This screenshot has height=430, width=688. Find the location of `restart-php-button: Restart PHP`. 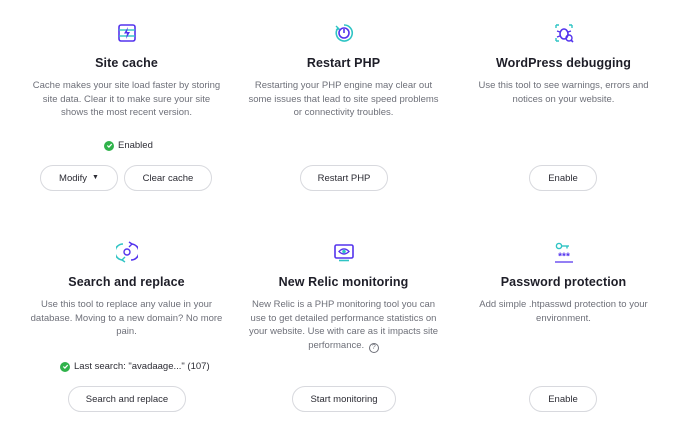

restart-php-button: Restart PHP is located at coordinates (344, 178).